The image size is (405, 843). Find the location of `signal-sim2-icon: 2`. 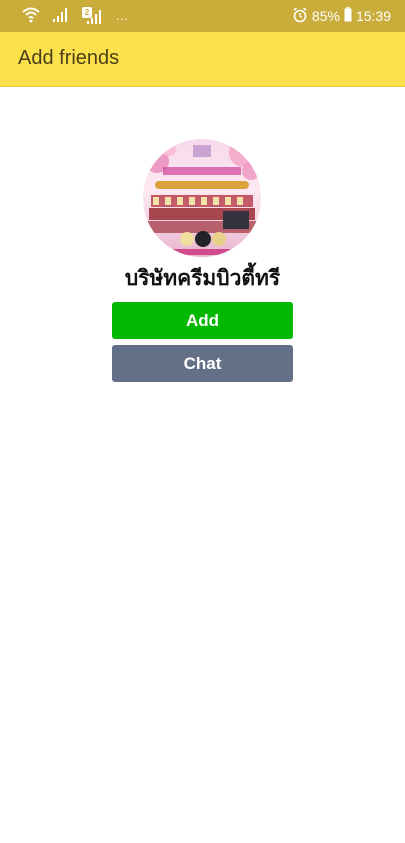

signal-sim2-icon: 2 is located at coordinates (93, 16).